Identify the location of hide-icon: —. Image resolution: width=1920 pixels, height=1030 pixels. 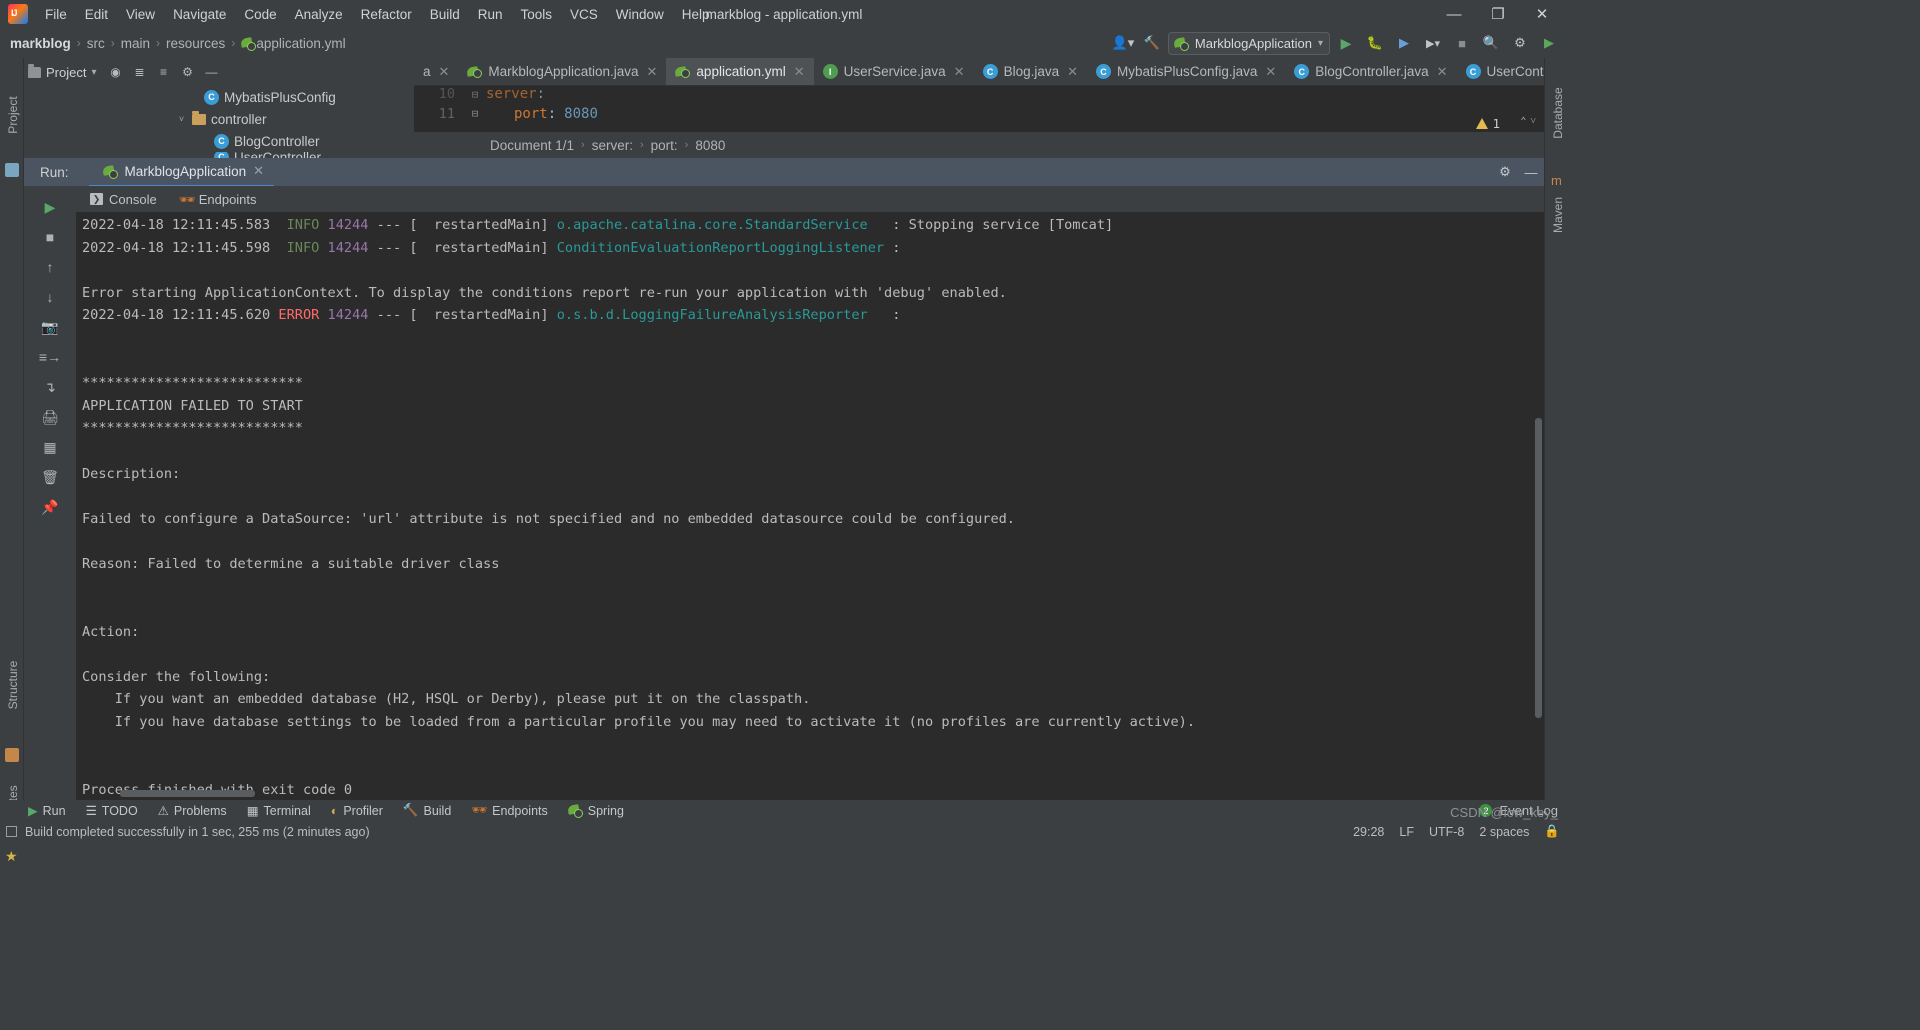
(212, 72).